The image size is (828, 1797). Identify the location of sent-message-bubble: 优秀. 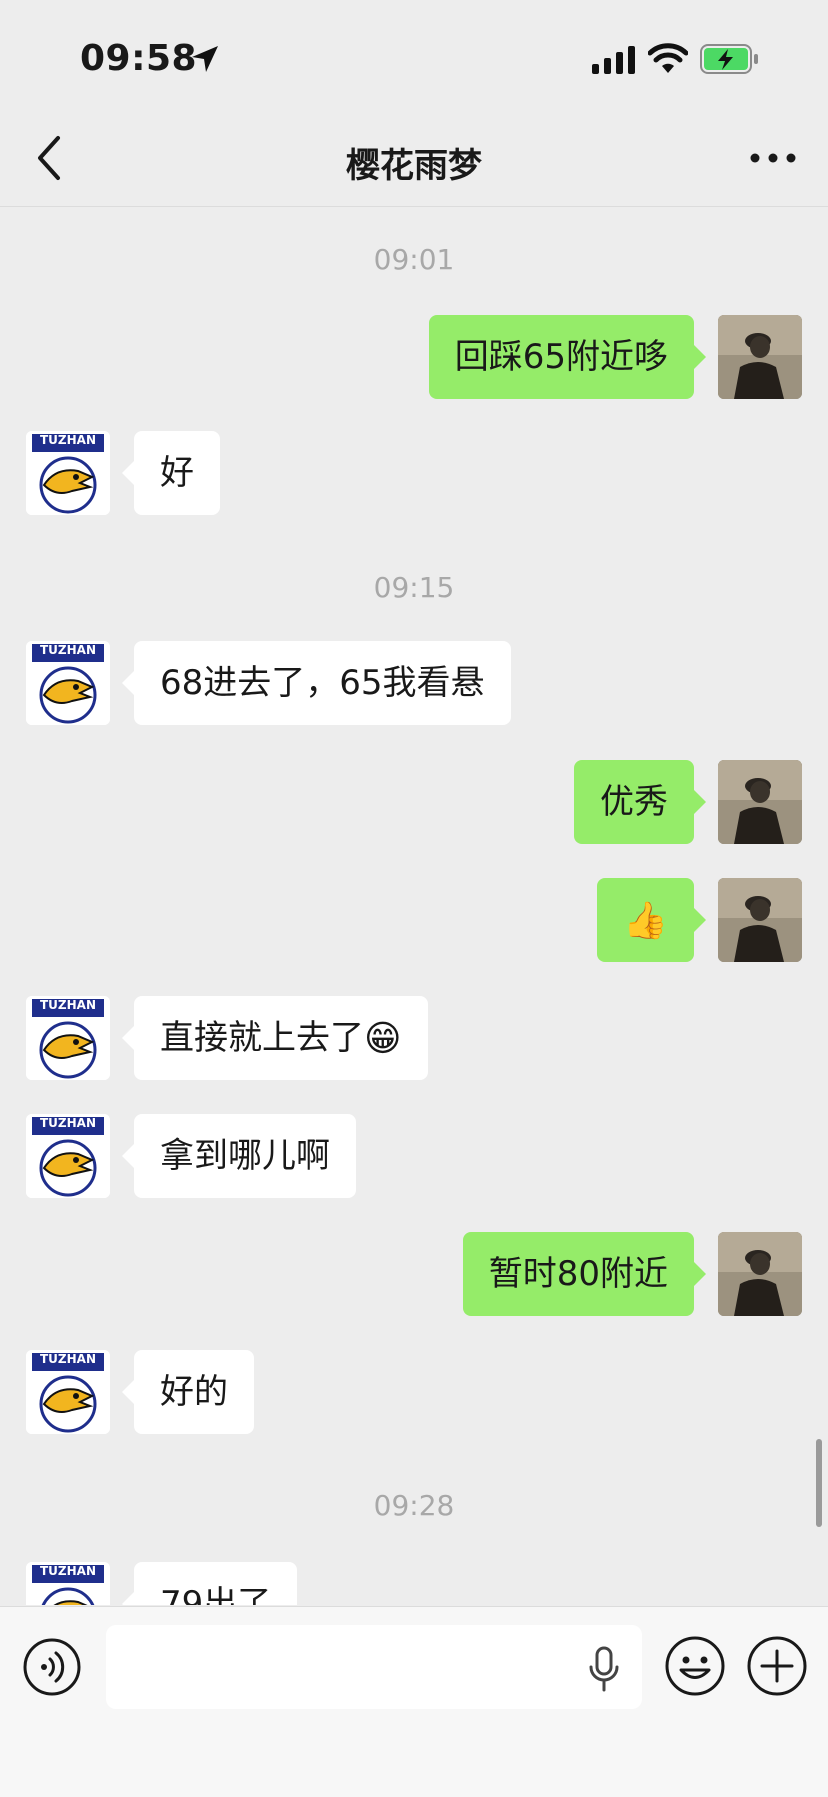
(640, 802).